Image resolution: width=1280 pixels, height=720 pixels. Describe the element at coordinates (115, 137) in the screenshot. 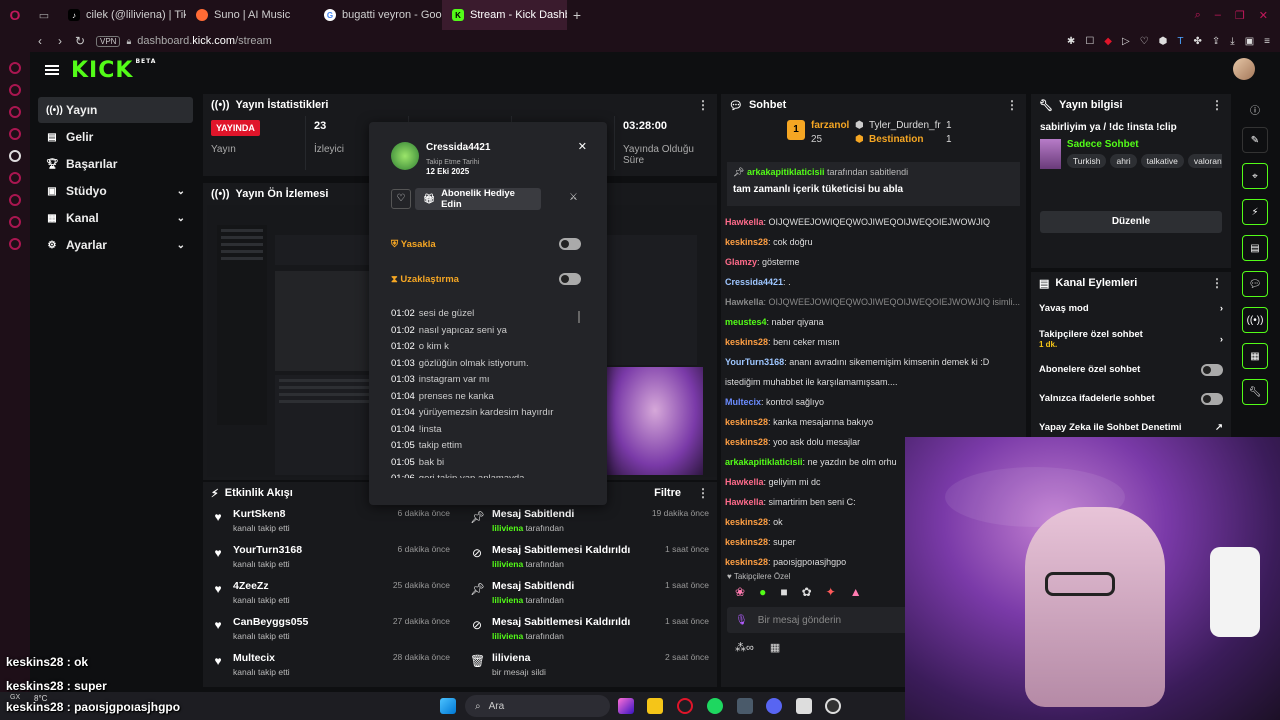

I see `nav-item-gelir: ▤ Gelir` at that location.